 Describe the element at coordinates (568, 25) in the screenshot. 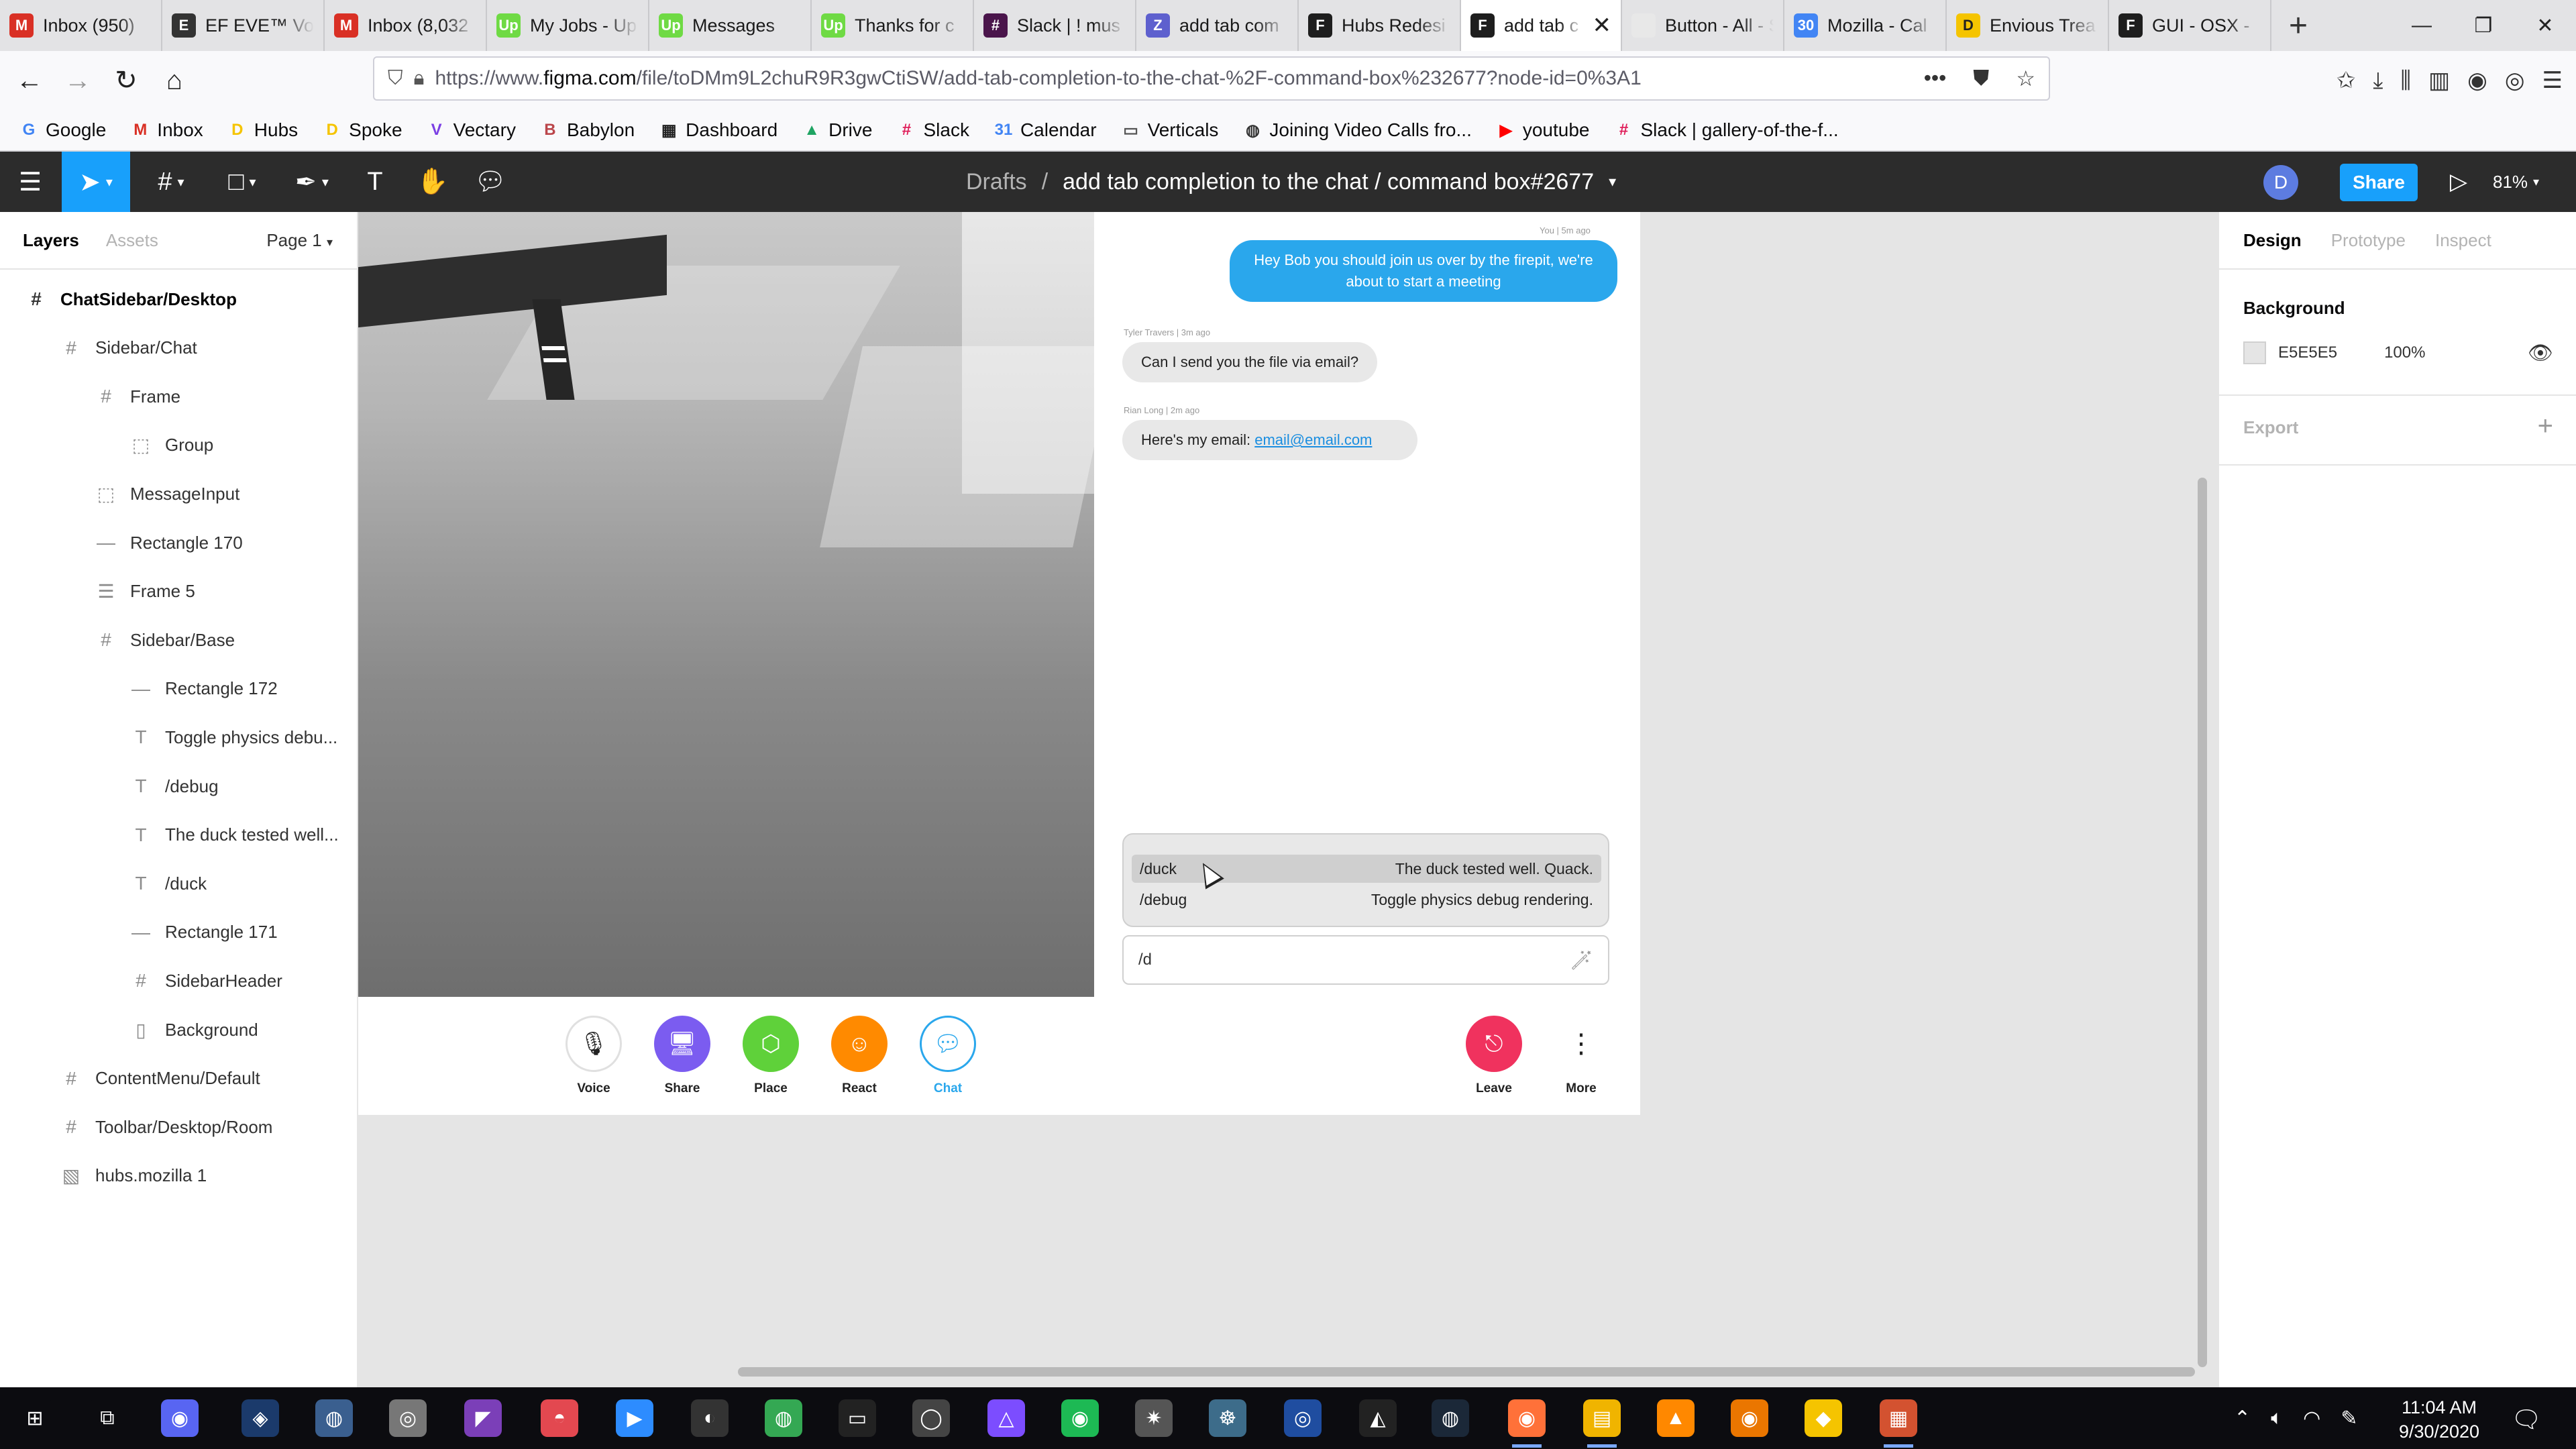

I see `browser-tab: Up My Jobs - Up` at that location.